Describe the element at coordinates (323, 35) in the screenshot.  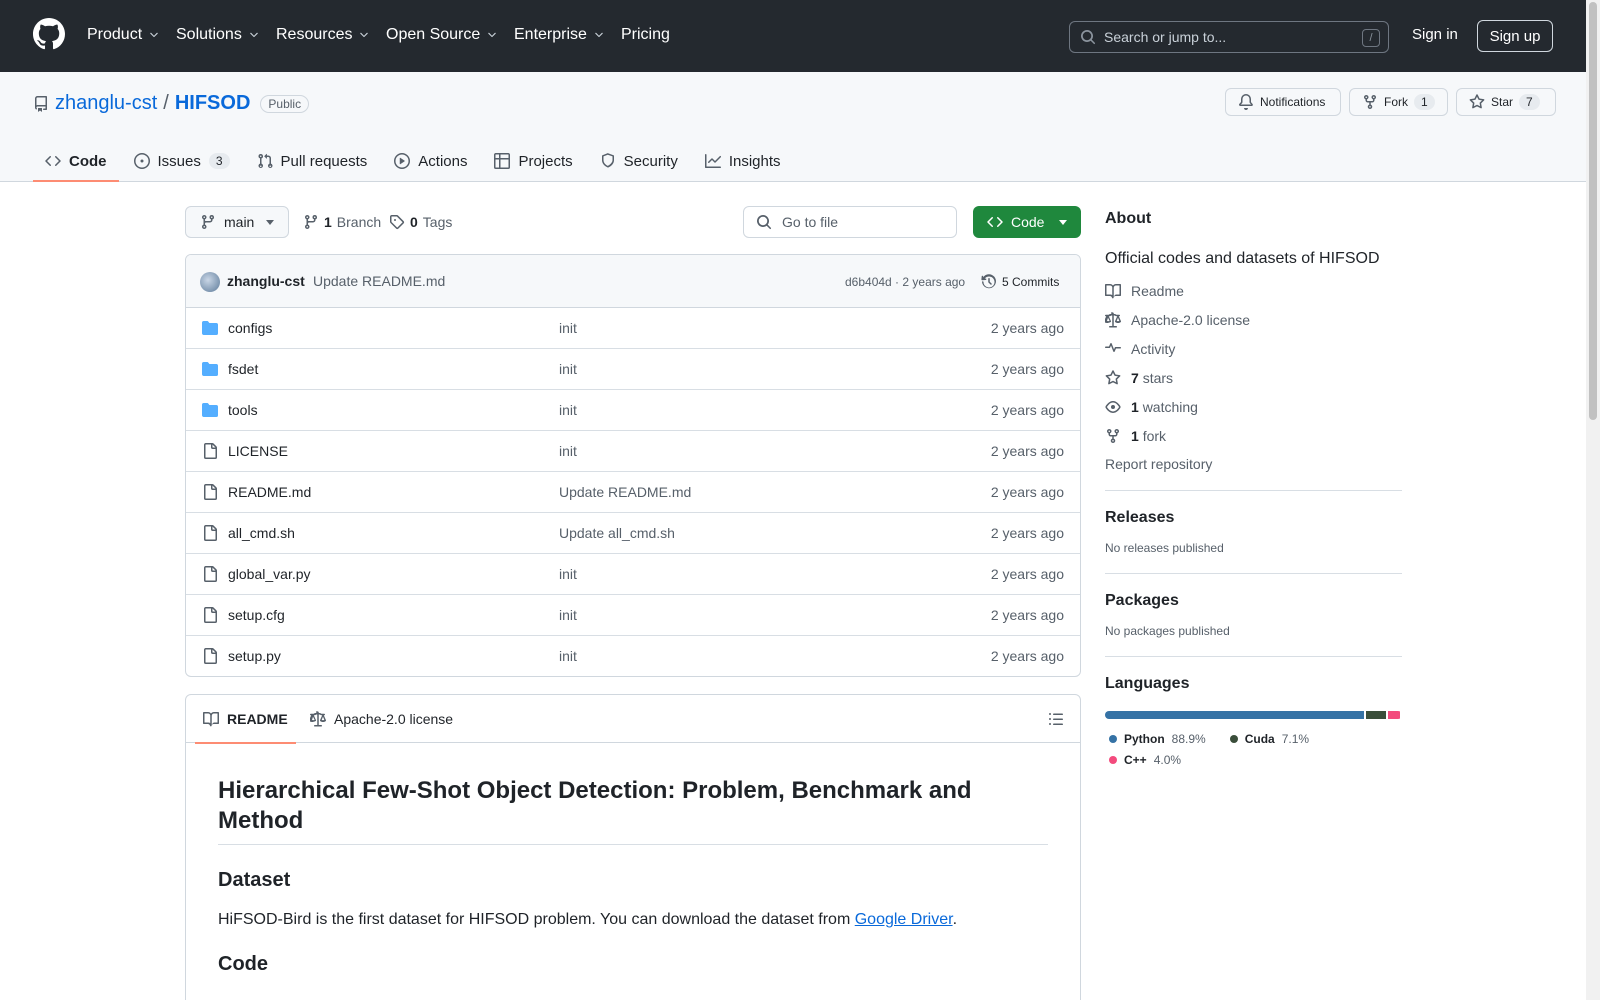
I see `nav-resources: Resources` at that location.